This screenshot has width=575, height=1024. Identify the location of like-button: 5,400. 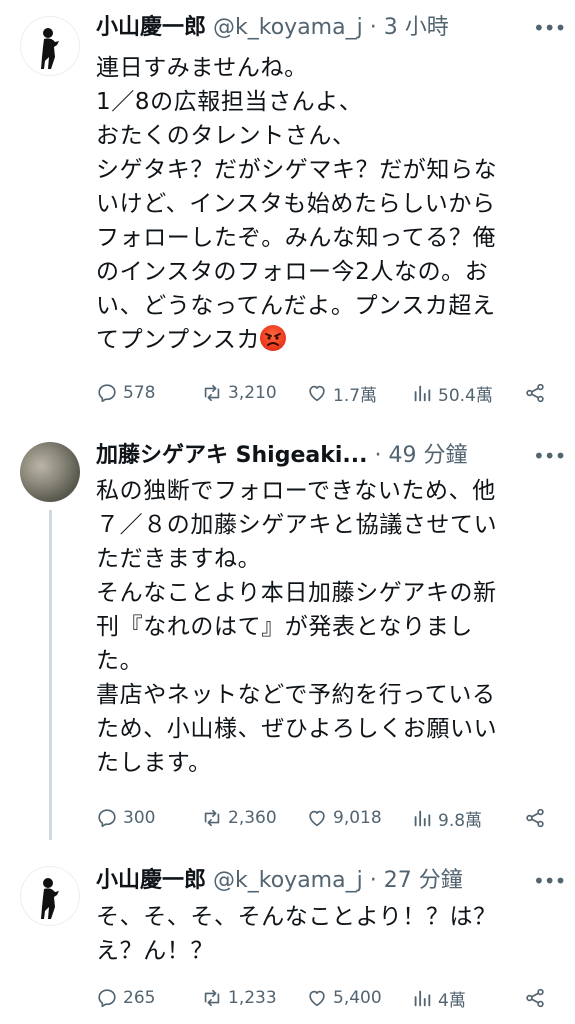
(344, 998).